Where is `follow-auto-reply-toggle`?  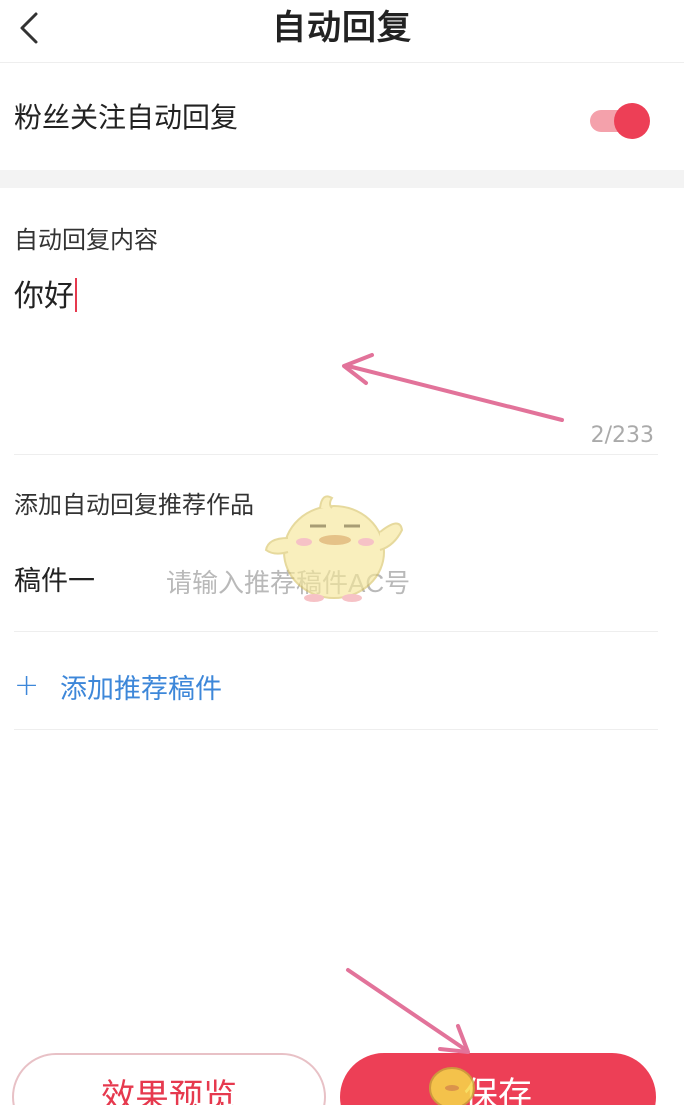
follow-auto-reply-toggle is located at coordinates (623, 121).